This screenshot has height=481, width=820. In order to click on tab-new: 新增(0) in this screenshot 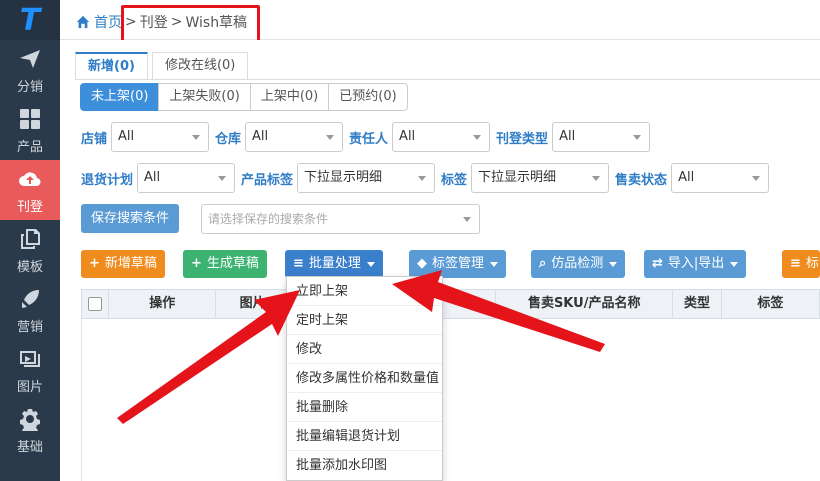, I will do `click(111, 65)`.